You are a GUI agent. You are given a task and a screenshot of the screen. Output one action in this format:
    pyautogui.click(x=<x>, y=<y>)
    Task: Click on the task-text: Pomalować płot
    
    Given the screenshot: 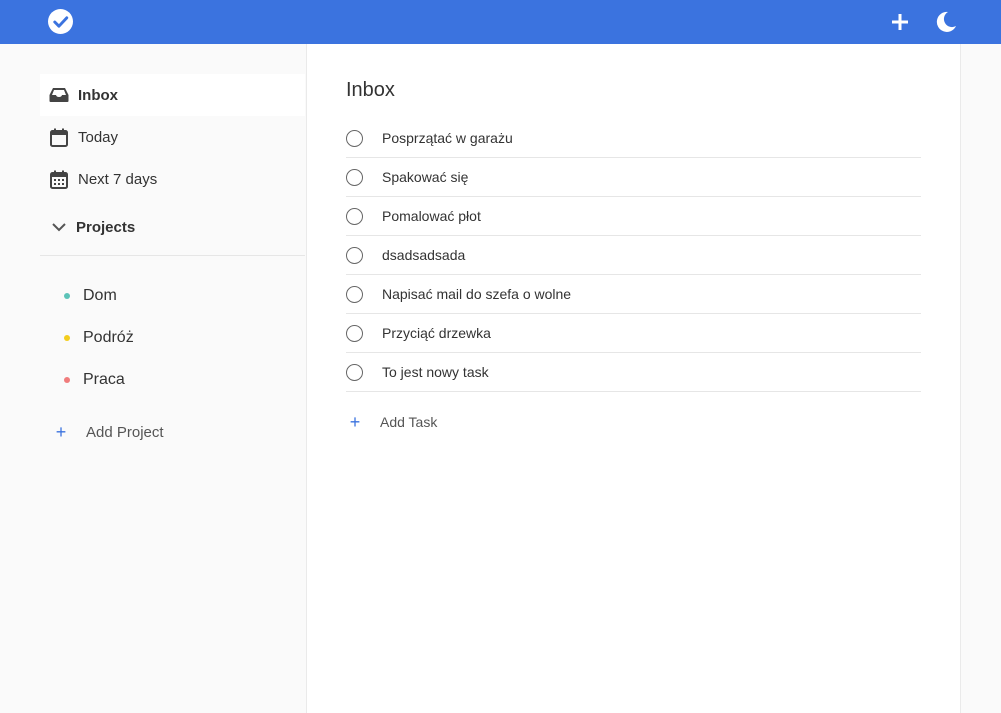 What is the action you would take?
    pyautogui.click(x=431, y=216)
    